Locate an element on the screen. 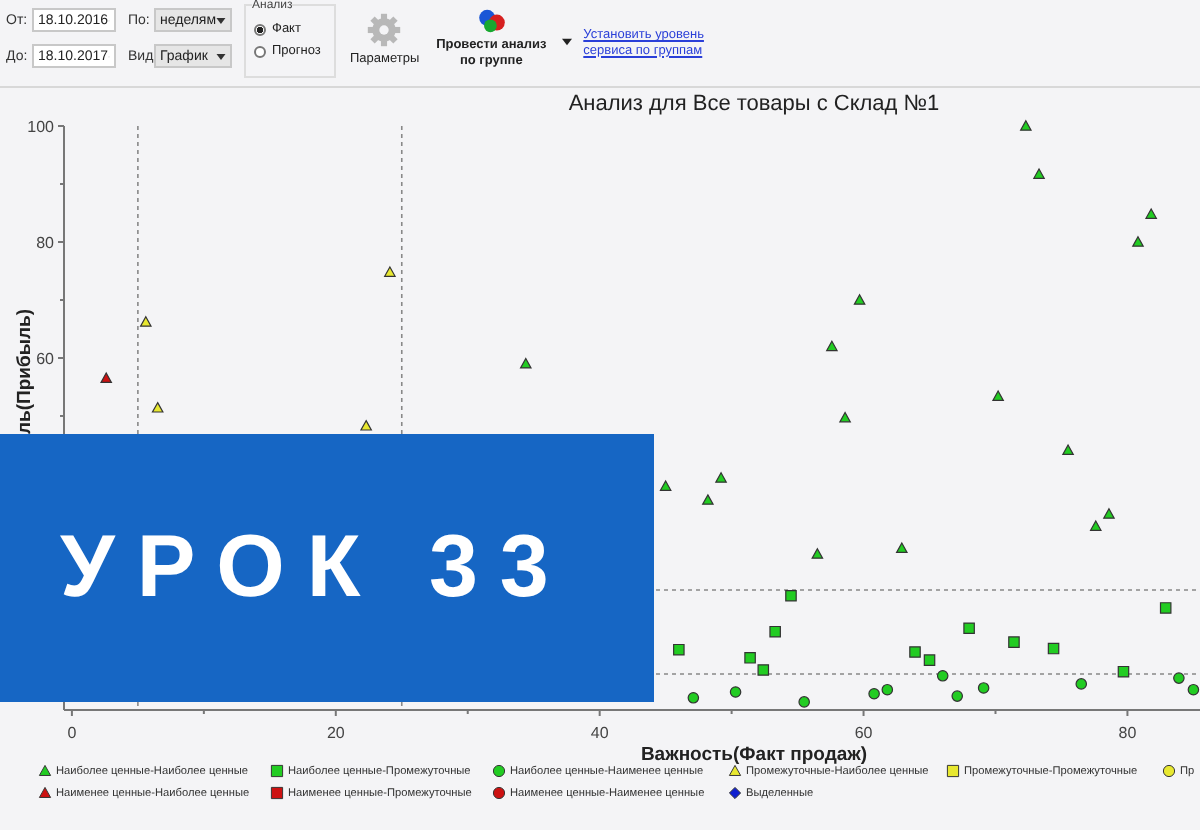  circles-icon is located at coordinates (491, 21).